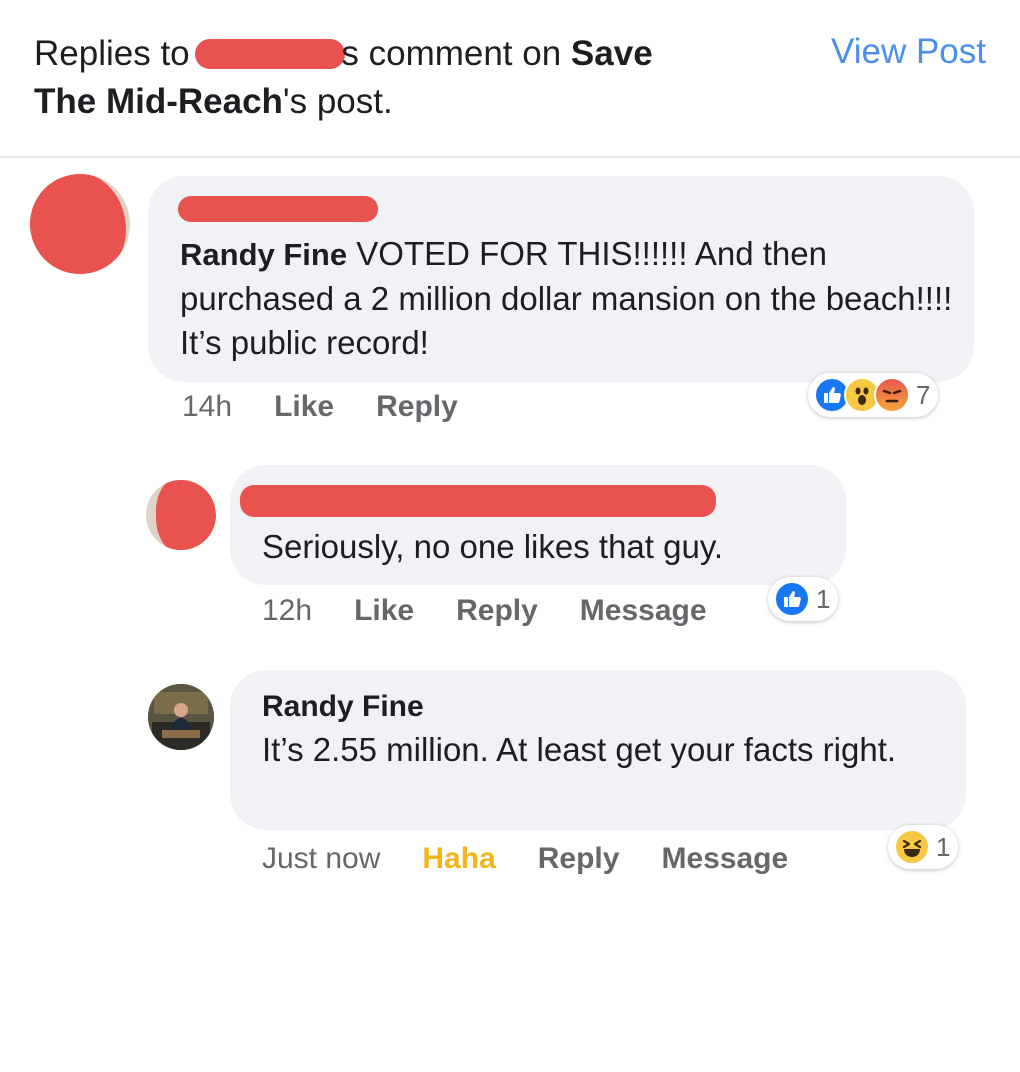 Image resolution: width=1020 pixels, height=1072 pixels. I want to click on avatar-photo, so click(181, 717).